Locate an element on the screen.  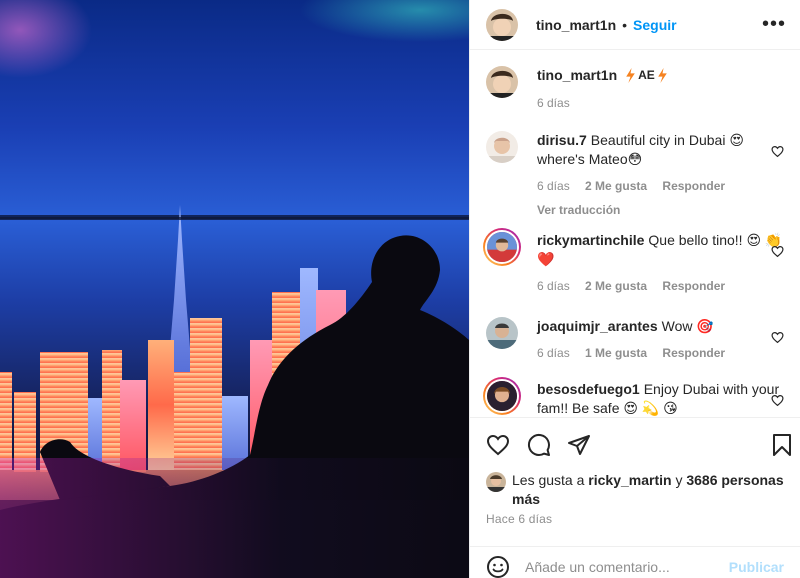
comment-username: besosdefuego1 is located at coordinates (588, 389).